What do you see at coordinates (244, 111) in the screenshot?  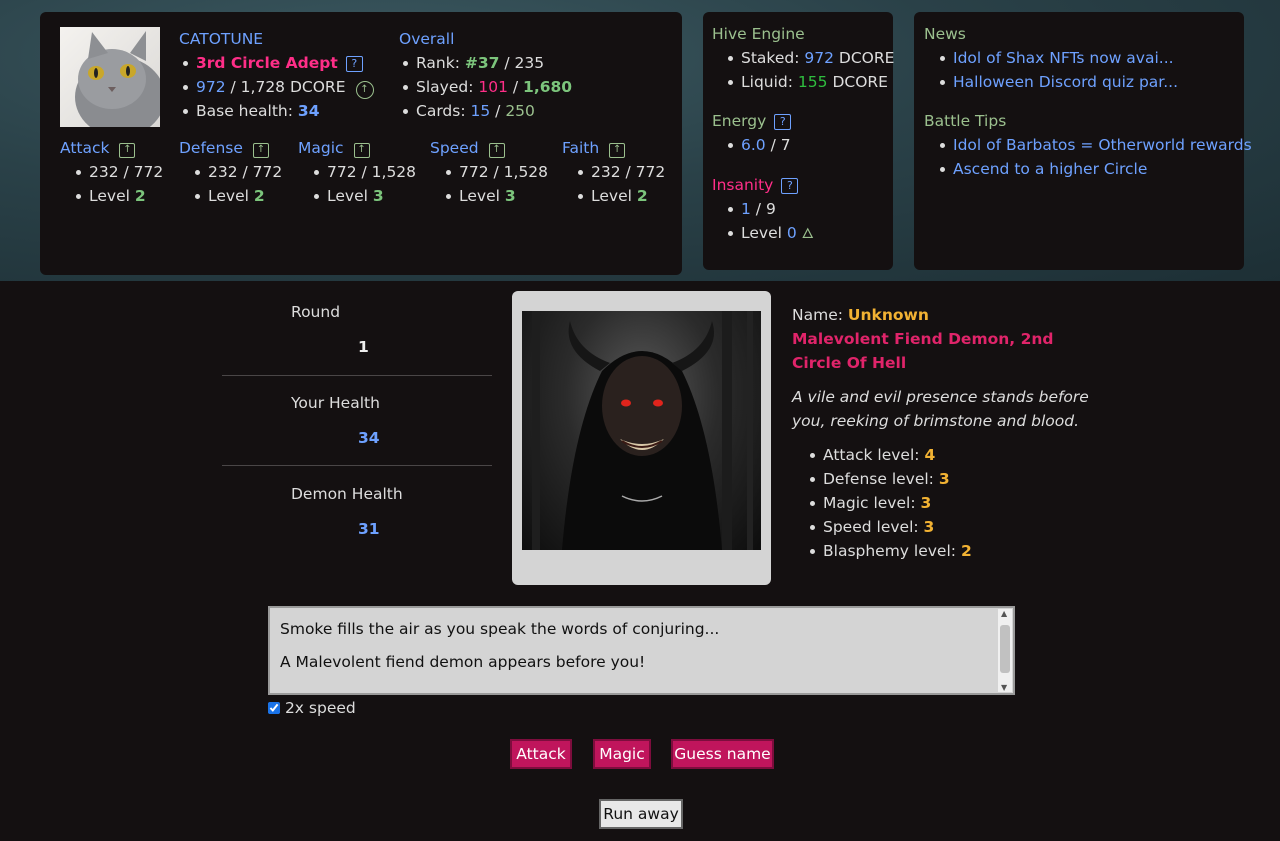 I see `base-health-label: Base health:` at bounding box center [244, 111].